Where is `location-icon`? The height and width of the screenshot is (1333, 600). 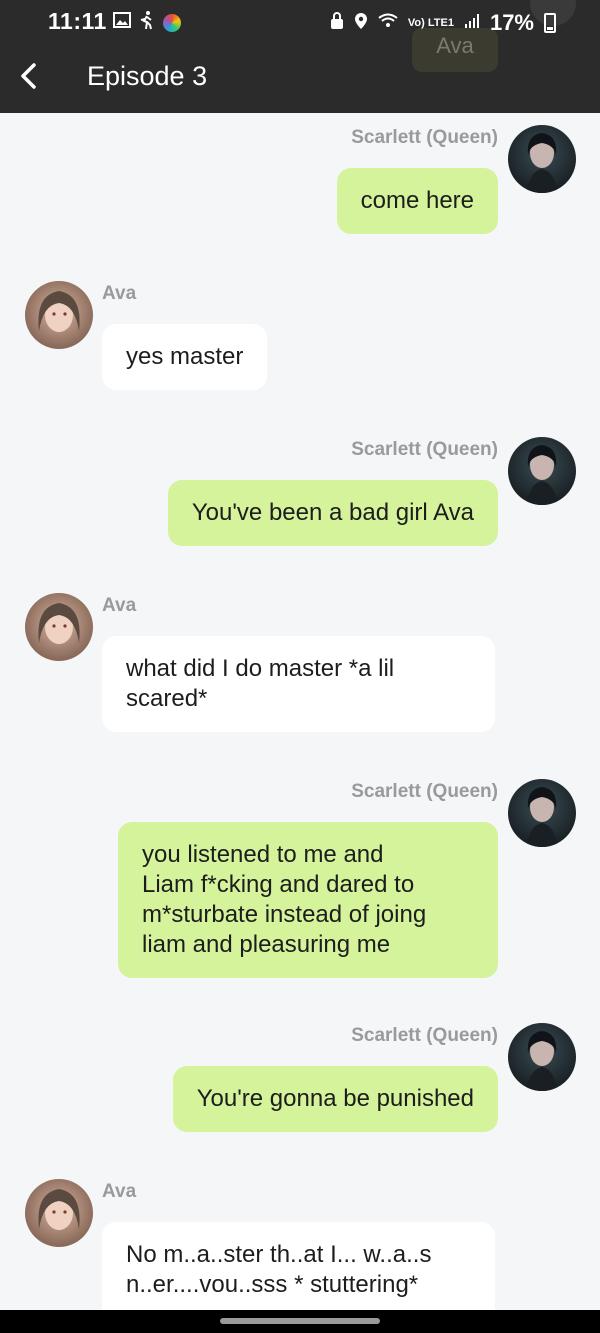
location-icon is located at coordinates (361, 23).